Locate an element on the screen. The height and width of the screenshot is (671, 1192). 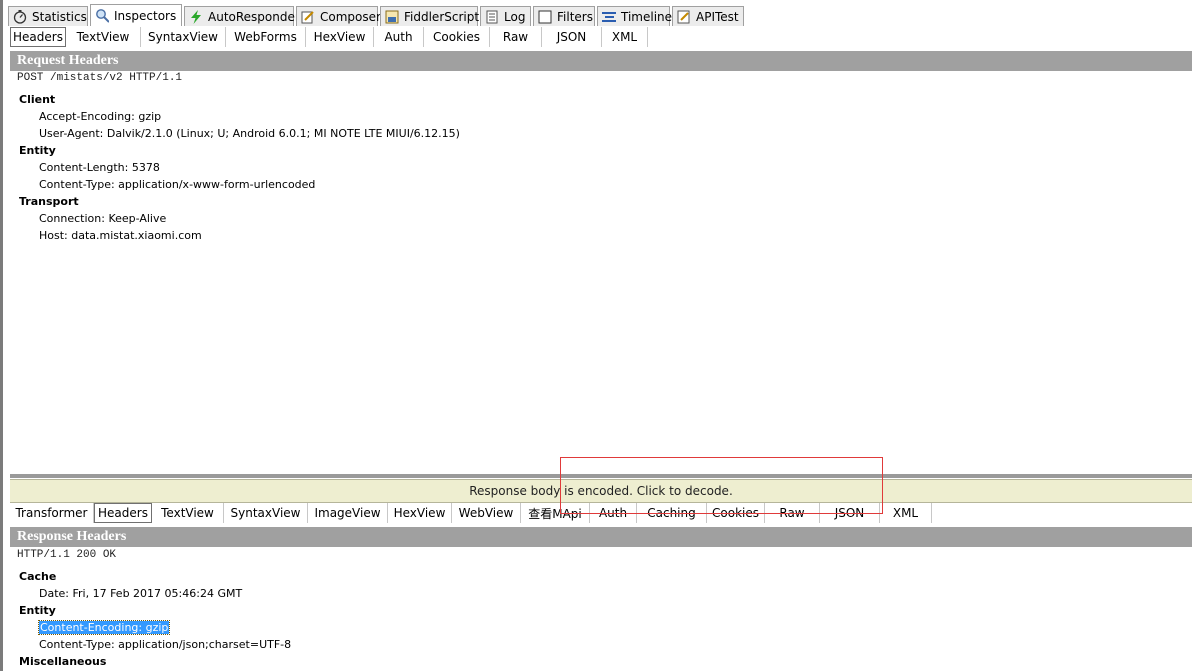
header-item: Connection: Keep-Alive is located at coordinates (239, 218).